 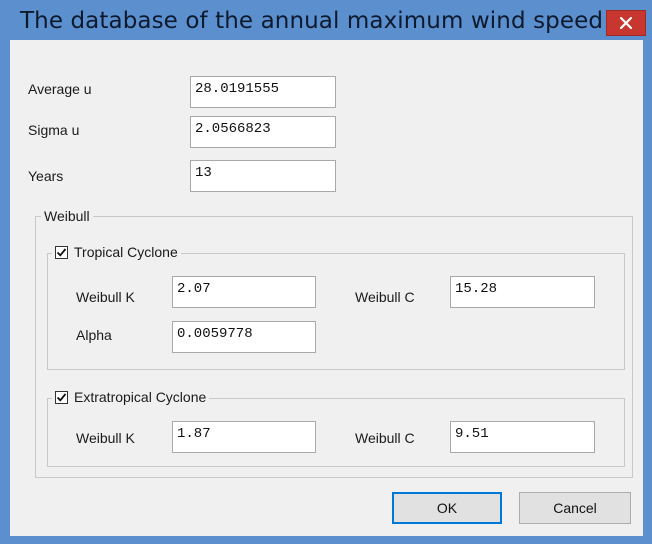 I want to click on weibull-legend: Weibull, so click(x=67, y=216).